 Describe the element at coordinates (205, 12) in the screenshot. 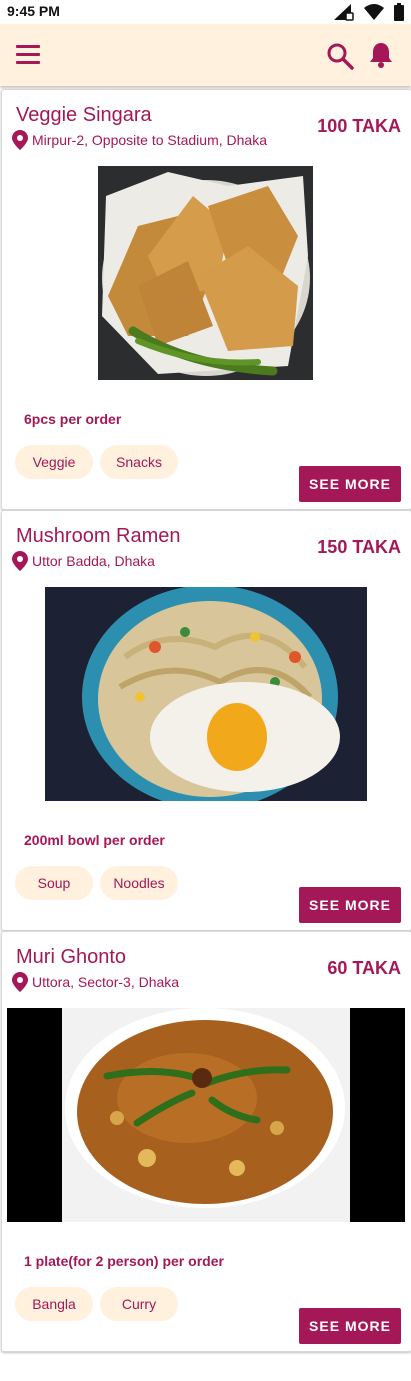

I see `status-bar: 9:45 PM` at that location.